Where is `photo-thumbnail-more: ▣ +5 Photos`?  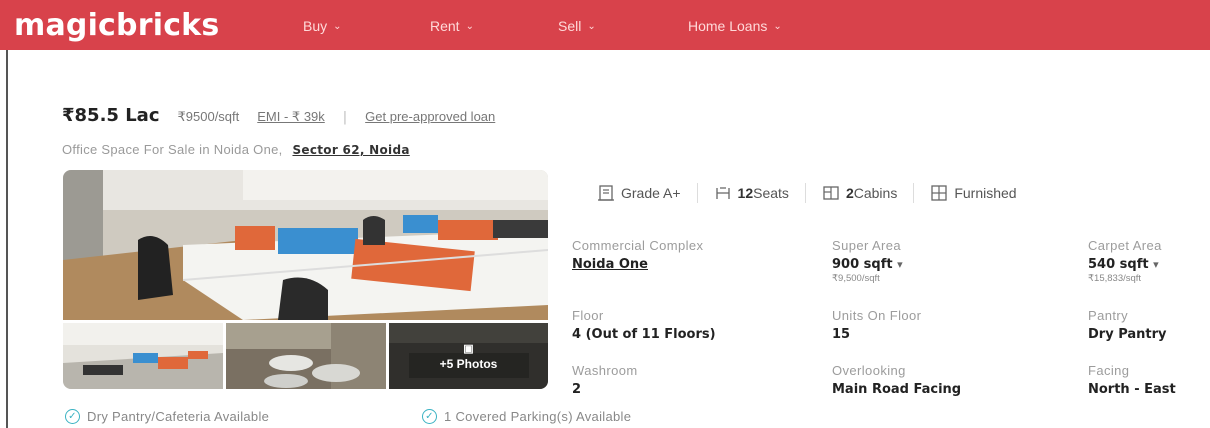
photo-thumbnail-more: ▣ +5 Photos is located at coordinates (468, 356).